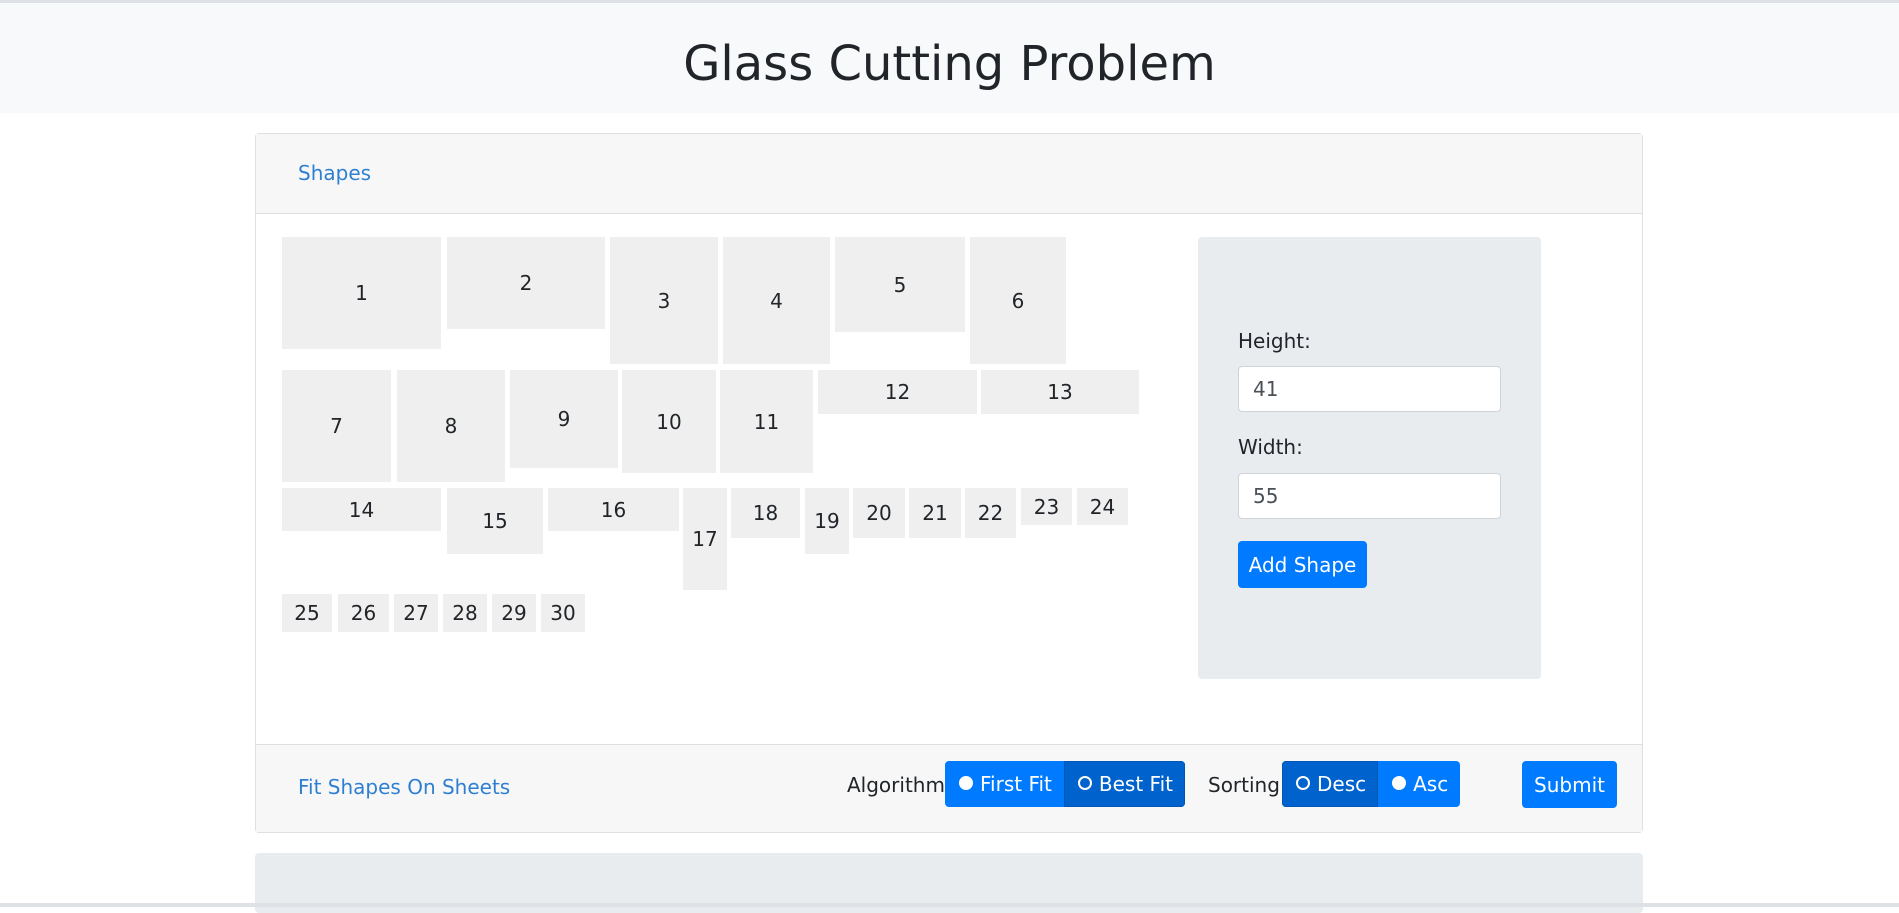 The width and height of the screenshot is (1899, 913). I want to click on shape-item: 11, so click(766, 421).